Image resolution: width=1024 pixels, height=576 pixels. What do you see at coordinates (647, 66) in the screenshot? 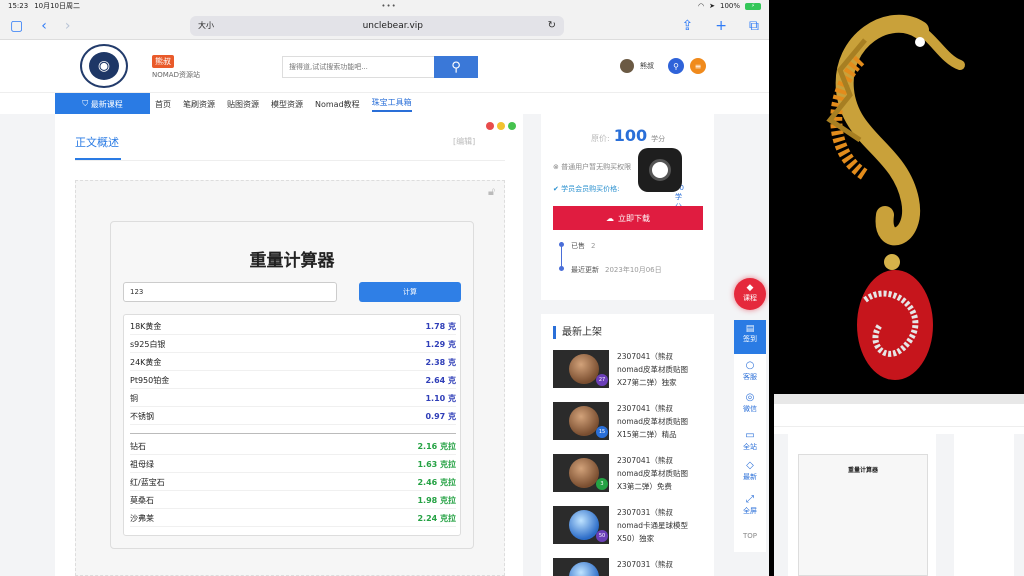
I see `user-name: 熊叔` at bounding box center [647, 66].